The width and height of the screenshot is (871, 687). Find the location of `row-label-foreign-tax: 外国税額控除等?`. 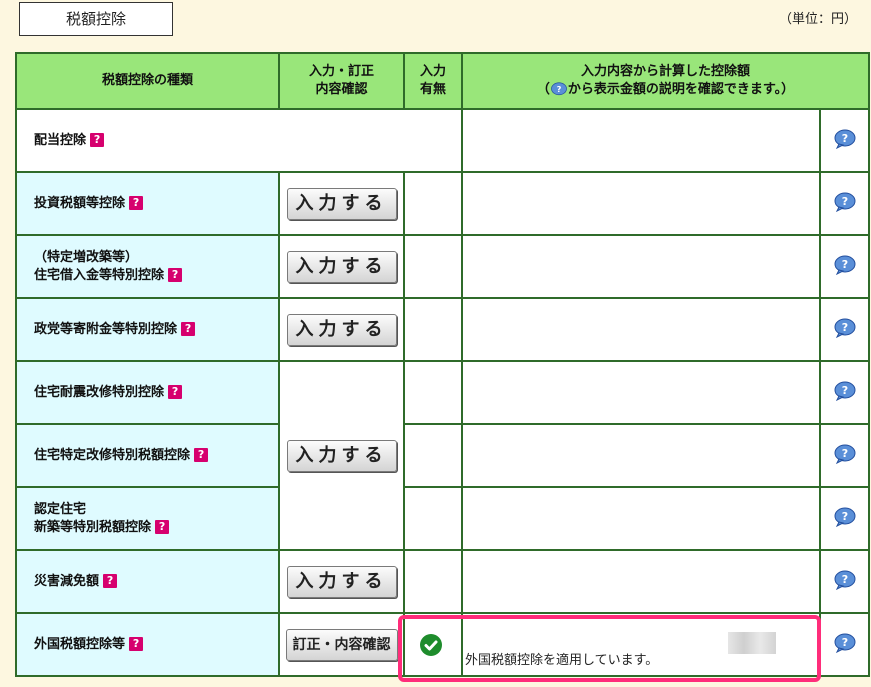

row-label-foreign-tax: 外国税額控除等? is located at coordinates (147, 644).